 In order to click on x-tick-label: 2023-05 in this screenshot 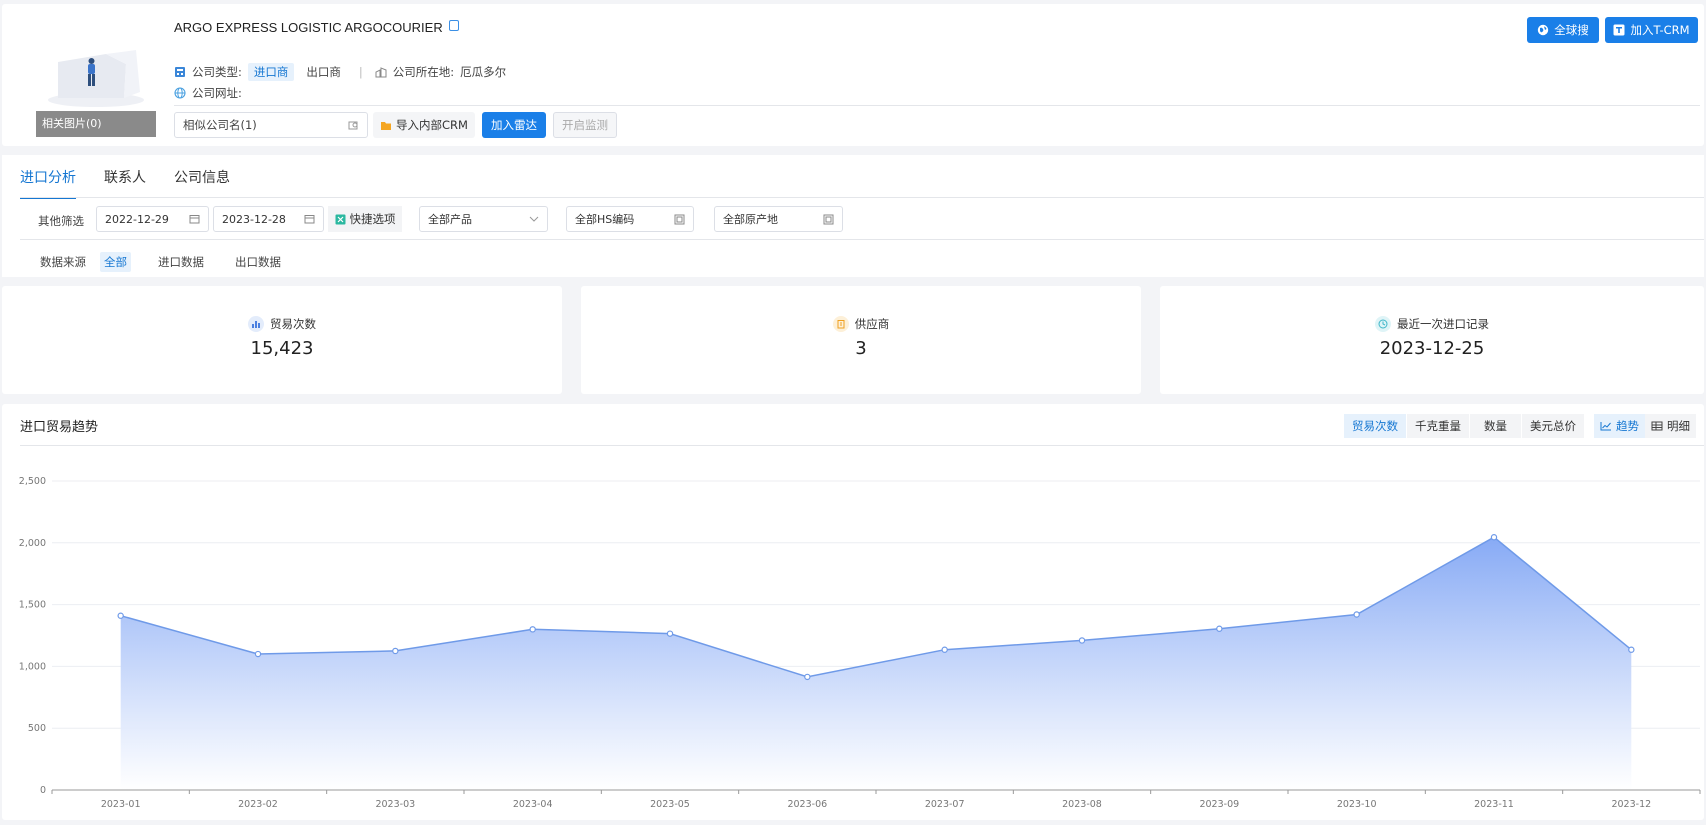, I will do `click(670, 804)`.